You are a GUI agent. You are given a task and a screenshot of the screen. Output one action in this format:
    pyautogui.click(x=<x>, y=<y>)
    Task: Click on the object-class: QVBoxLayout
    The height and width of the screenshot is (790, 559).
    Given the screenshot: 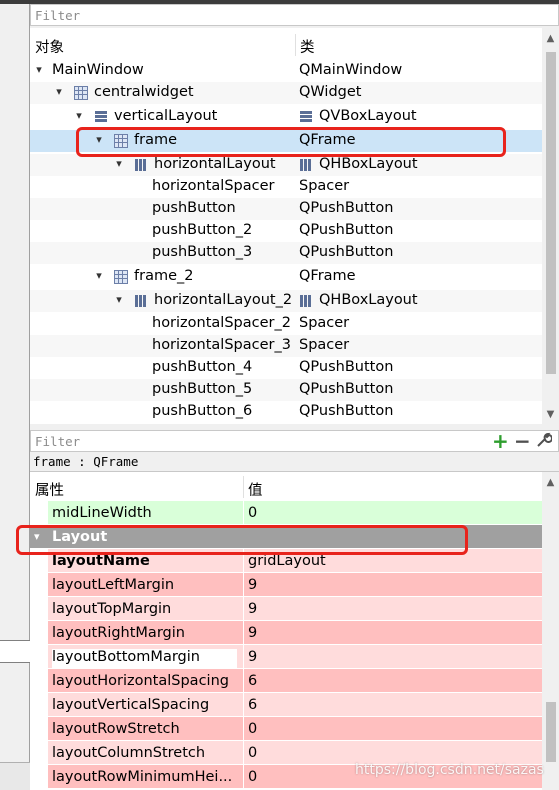 What is the action you would take?
    pyautogui.click(x=368, y=116)
    